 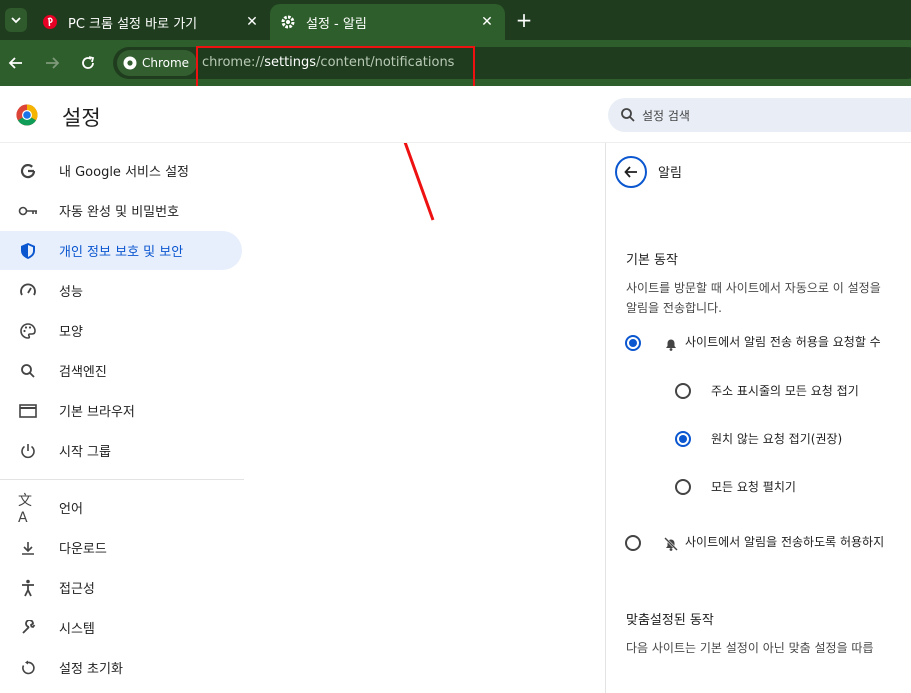 What do you see at coordinates (785, 542) in the screenshot?
I see `option-block-label: 사이트에서 알림을 전송하도록 허용하지` at bounding box center [785, 542].